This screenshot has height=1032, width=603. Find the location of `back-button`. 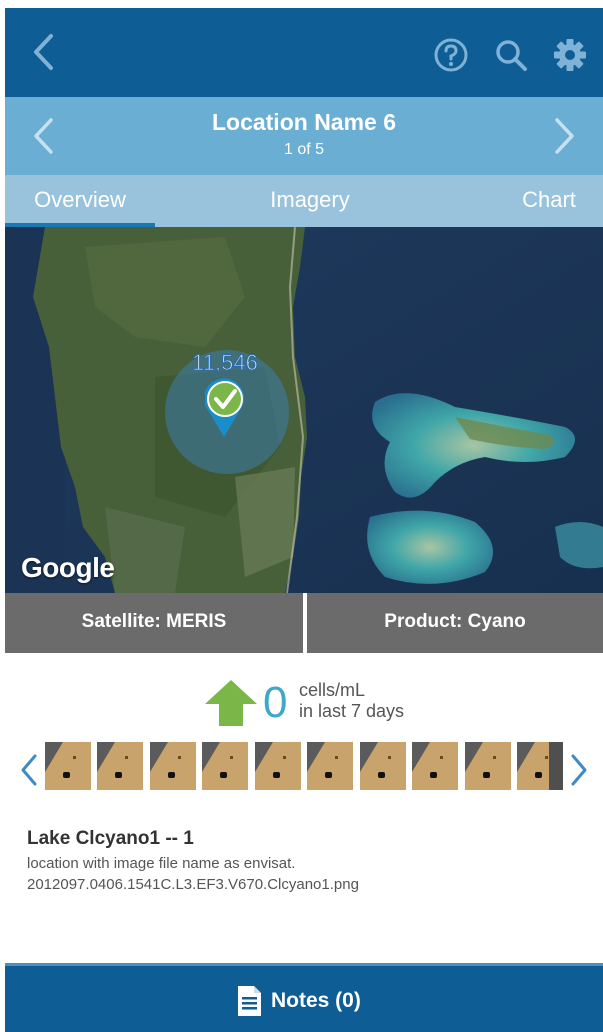

back-button is located at coordinates (43, 52).